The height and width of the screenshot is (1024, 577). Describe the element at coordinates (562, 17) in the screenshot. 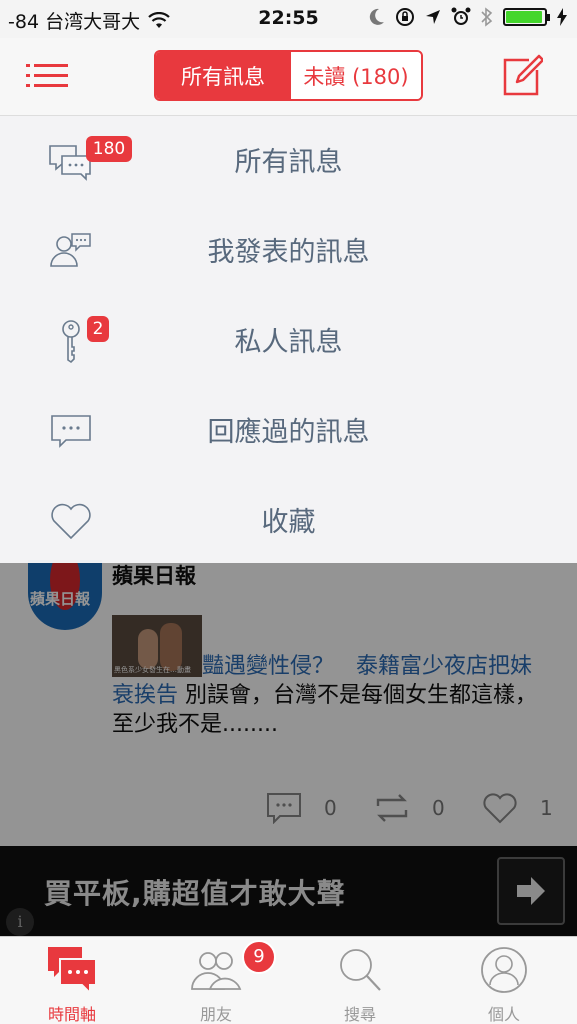

I see `charging-icon` at that location.